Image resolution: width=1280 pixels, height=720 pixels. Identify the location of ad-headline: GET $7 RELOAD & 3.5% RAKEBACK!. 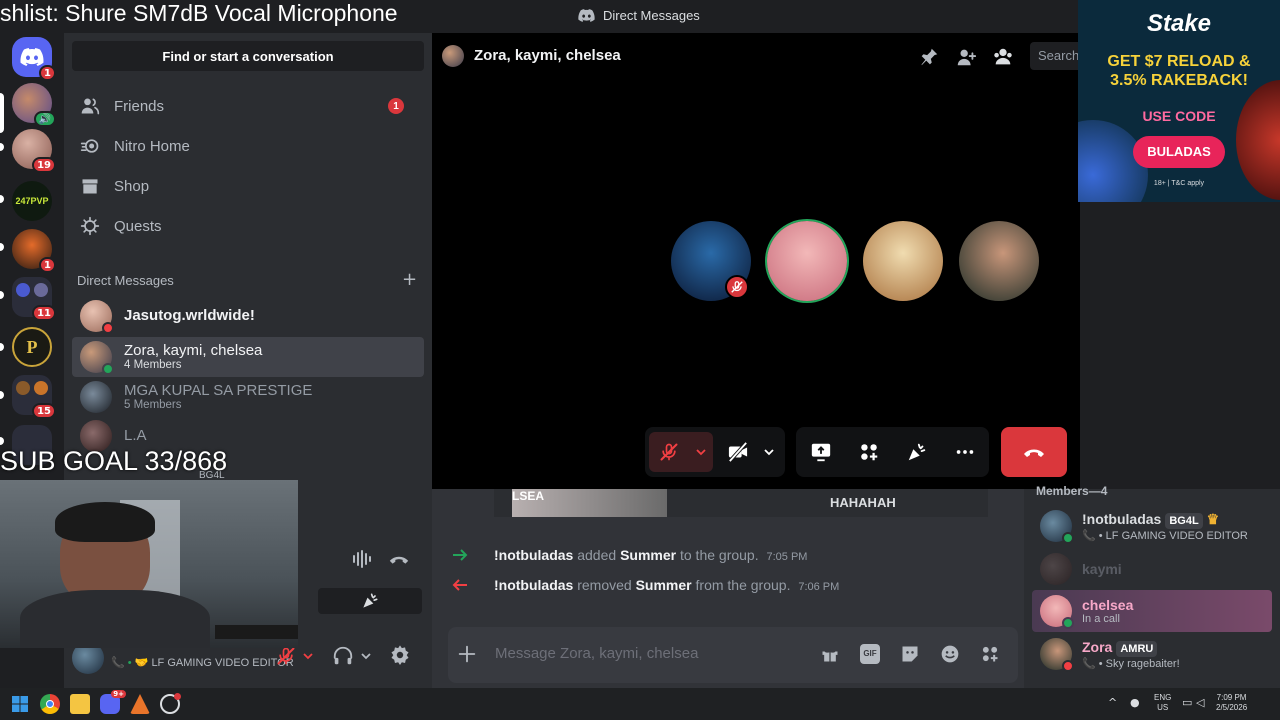
(1179, 71).